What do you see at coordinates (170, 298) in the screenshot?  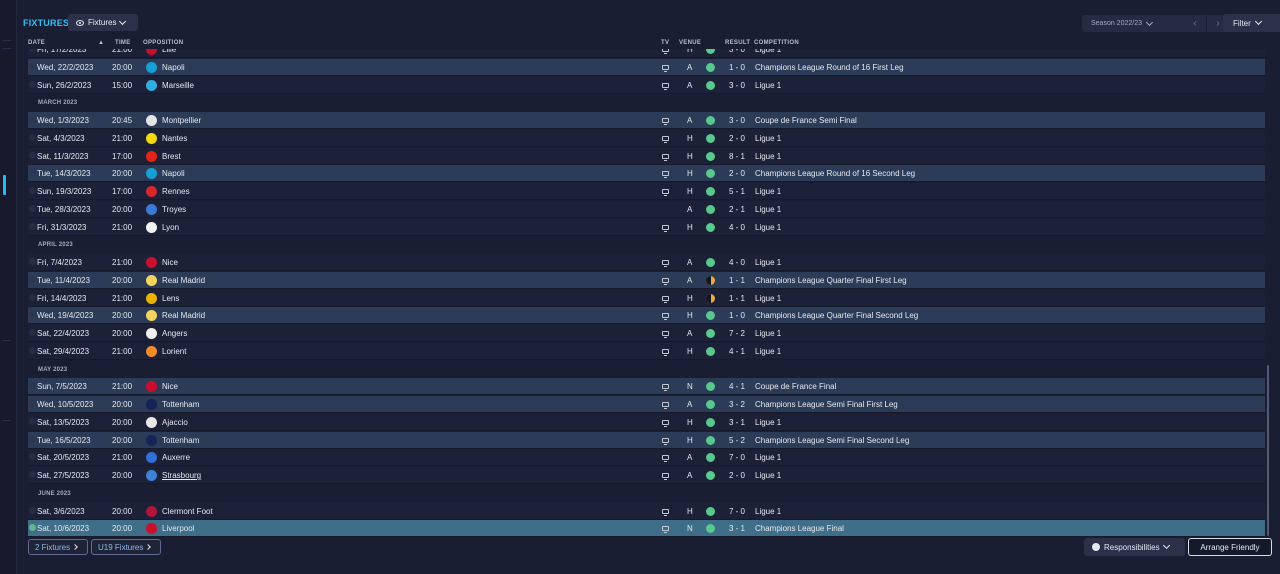 I see `opposition-link: Lens` at bounding box center [170, 298].